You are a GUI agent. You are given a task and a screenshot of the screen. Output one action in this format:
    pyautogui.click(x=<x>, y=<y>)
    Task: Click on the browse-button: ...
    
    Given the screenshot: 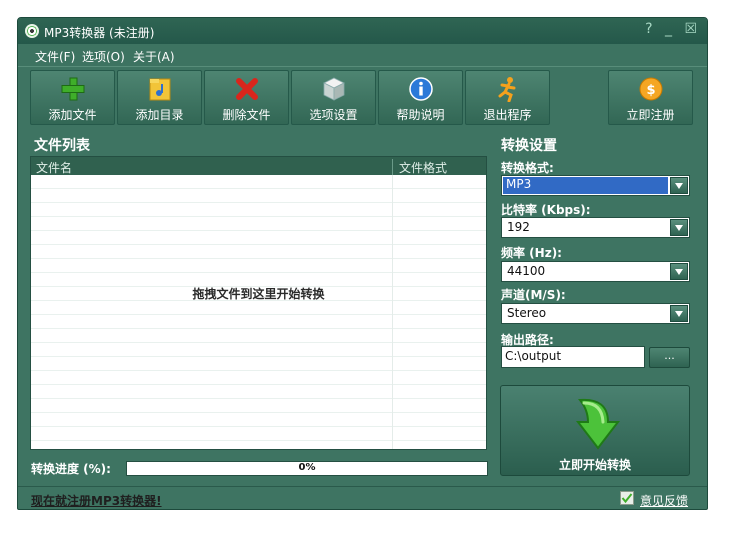 What is the action you would take?
    pyautogui.click(x=669, y=357)
    